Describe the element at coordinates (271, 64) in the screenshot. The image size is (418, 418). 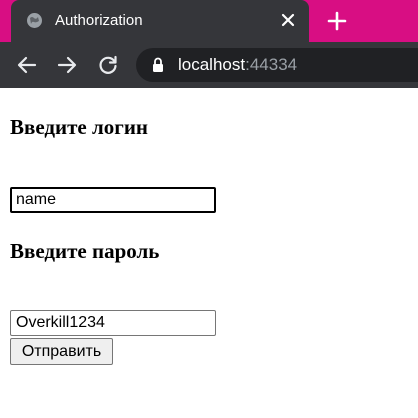
I see `url-port: :44334` at that location.